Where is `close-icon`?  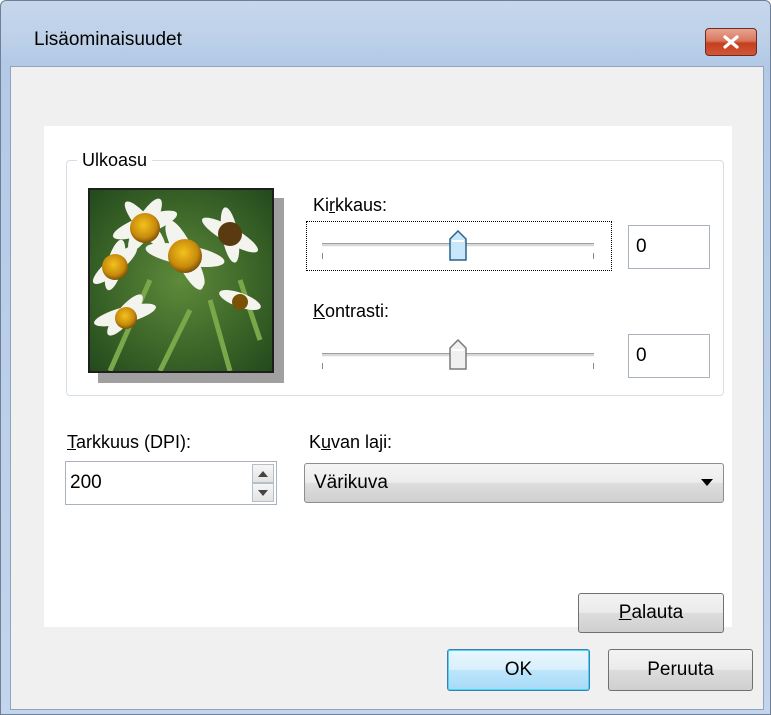
close-icon is located at coordinates (731, 42).